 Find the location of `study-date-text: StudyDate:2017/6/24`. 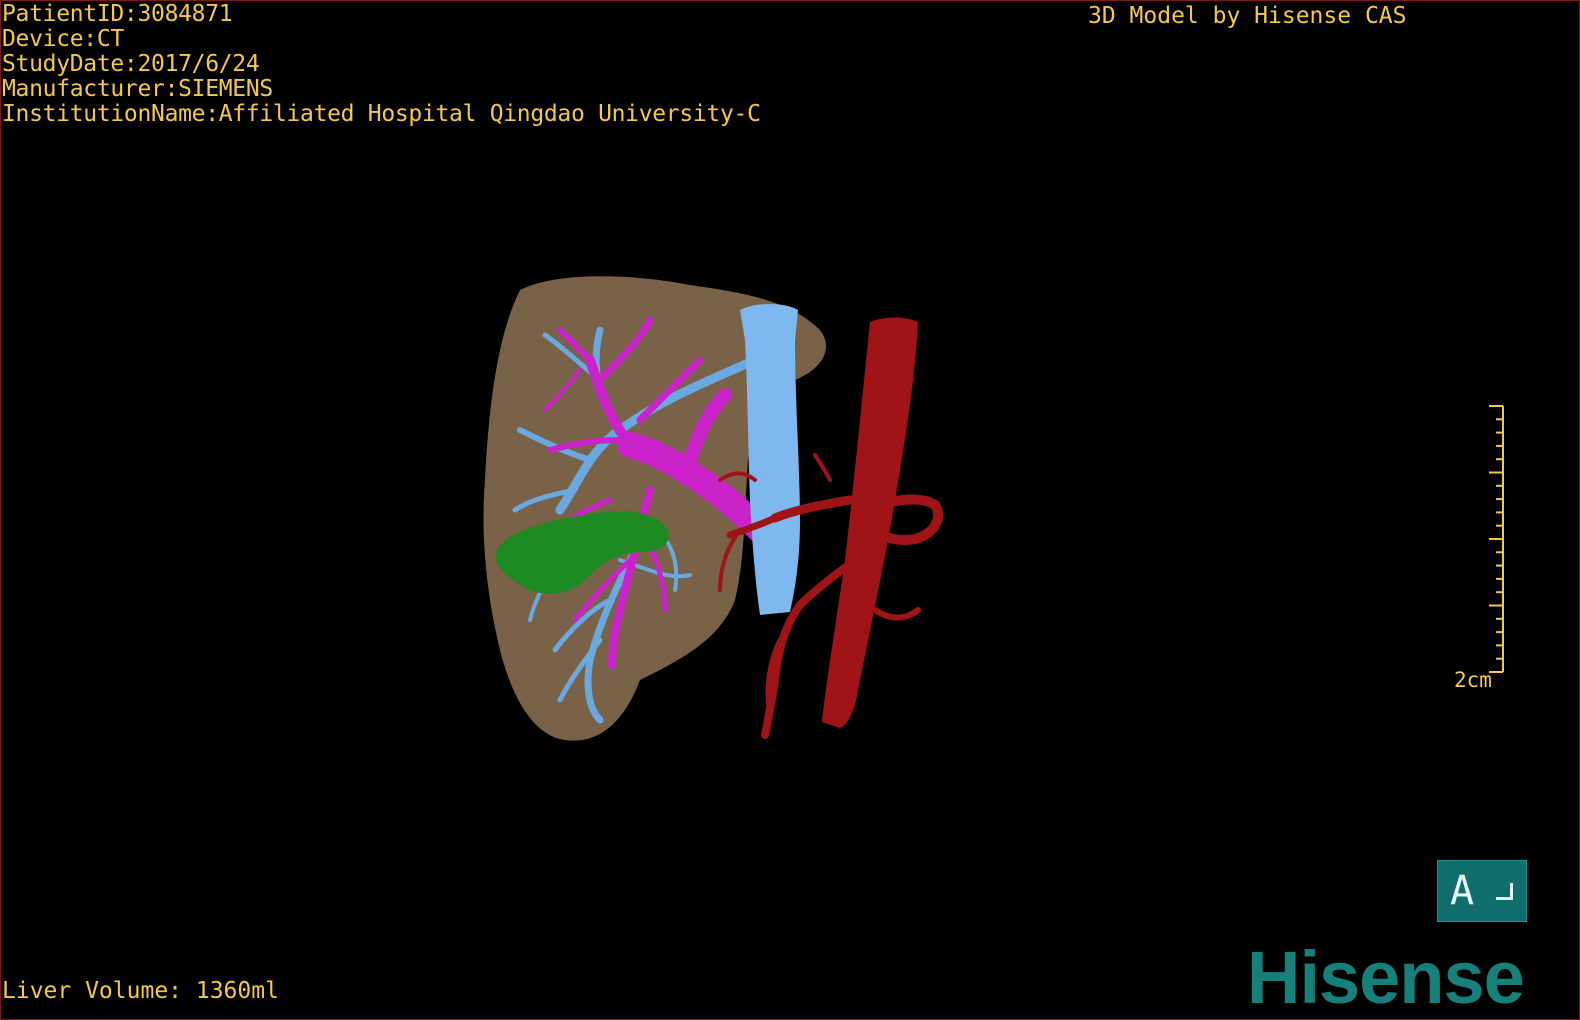

study-date-text: StudyDate:2017/6/24 is located at coordinates (131, 64).